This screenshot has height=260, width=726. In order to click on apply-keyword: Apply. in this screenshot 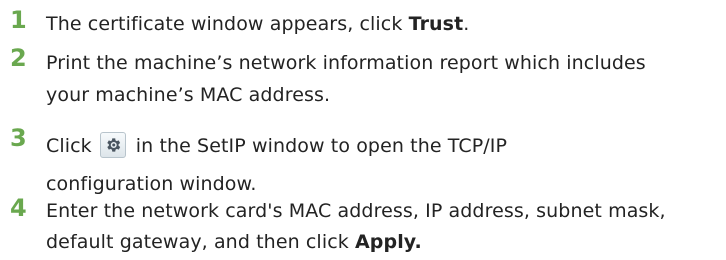, I will do `click(388, 242)`.